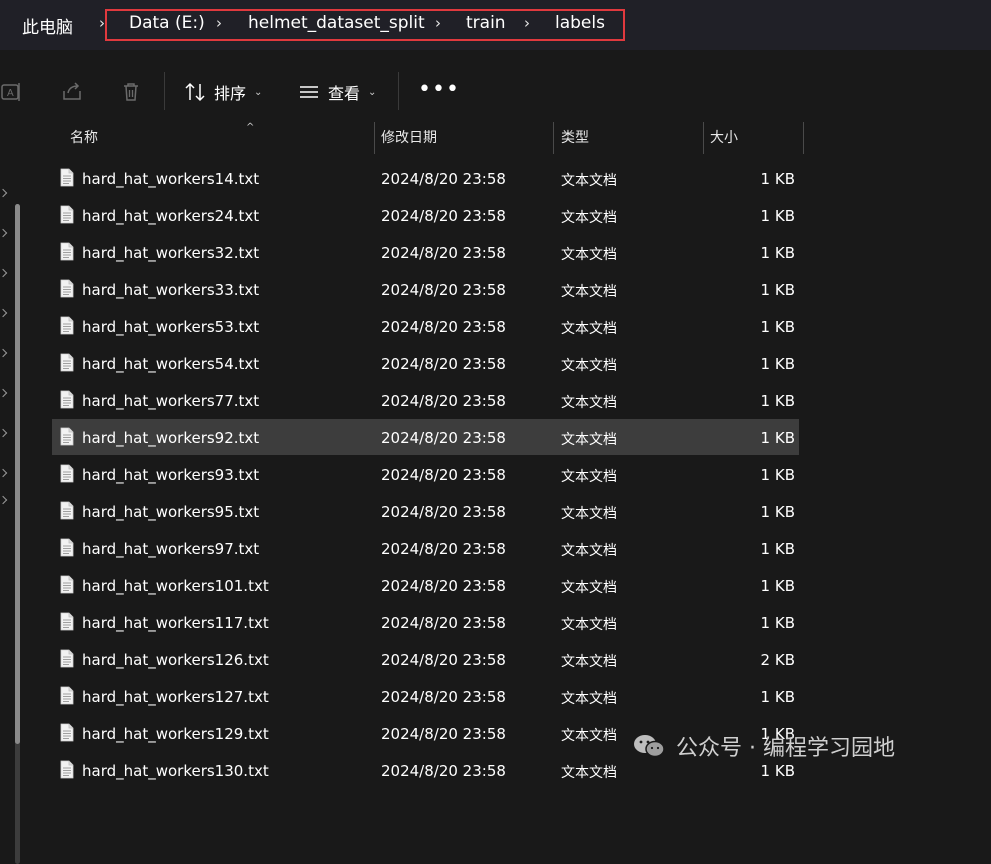  Describe the element at coordinates (72, 92) in the screenshot. I see `share-icon` at that location.